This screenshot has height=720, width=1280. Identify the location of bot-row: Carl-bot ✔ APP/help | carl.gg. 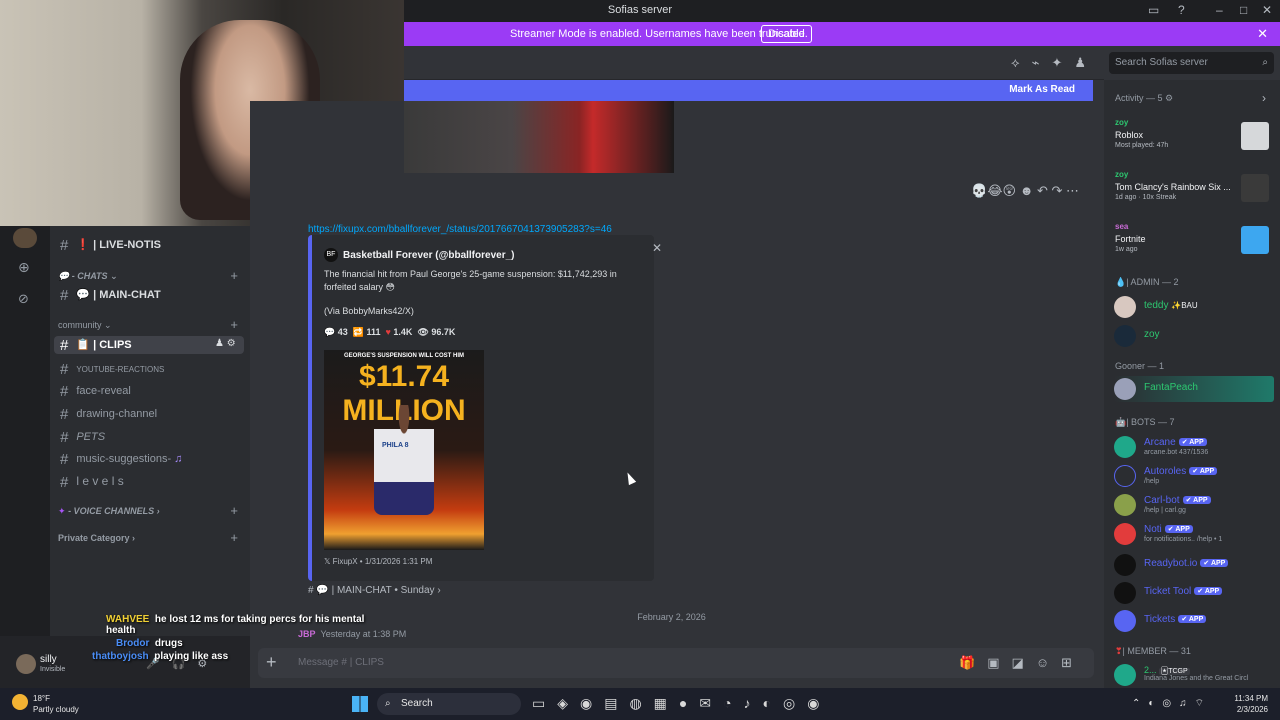
(1194, 507).